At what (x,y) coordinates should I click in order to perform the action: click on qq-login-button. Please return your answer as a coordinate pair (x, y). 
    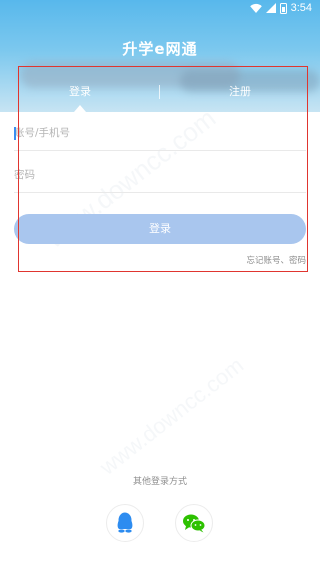
    Looking at the image, I should click on (125, 523).